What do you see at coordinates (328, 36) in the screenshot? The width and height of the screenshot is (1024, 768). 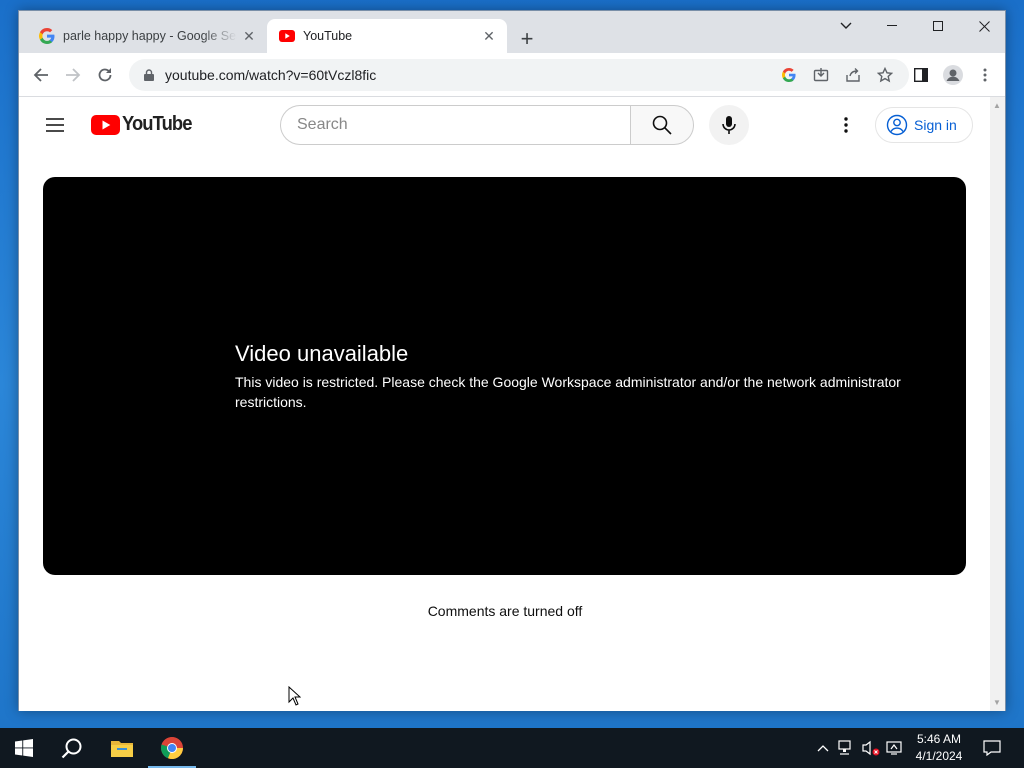 I see `tab-title: YouTube` at bounding box center [328, 36].